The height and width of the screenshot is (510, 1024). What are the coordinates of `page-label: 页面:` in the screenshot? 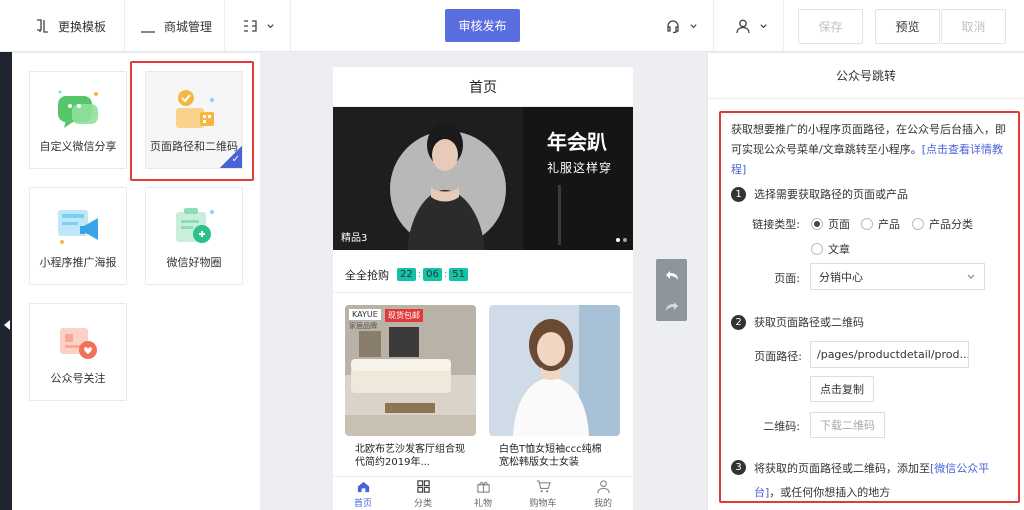 It's located at (787, 278).